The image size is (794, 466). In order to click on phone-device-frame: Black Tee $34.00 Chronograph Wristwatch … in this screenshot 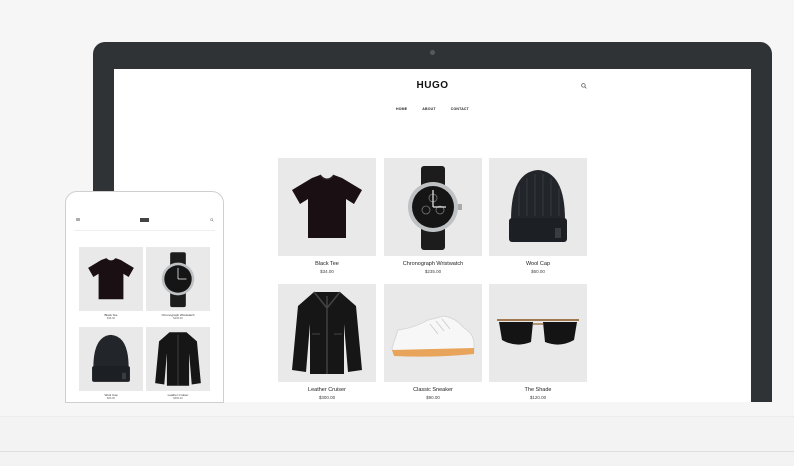, I will do `click(144, 297)`.